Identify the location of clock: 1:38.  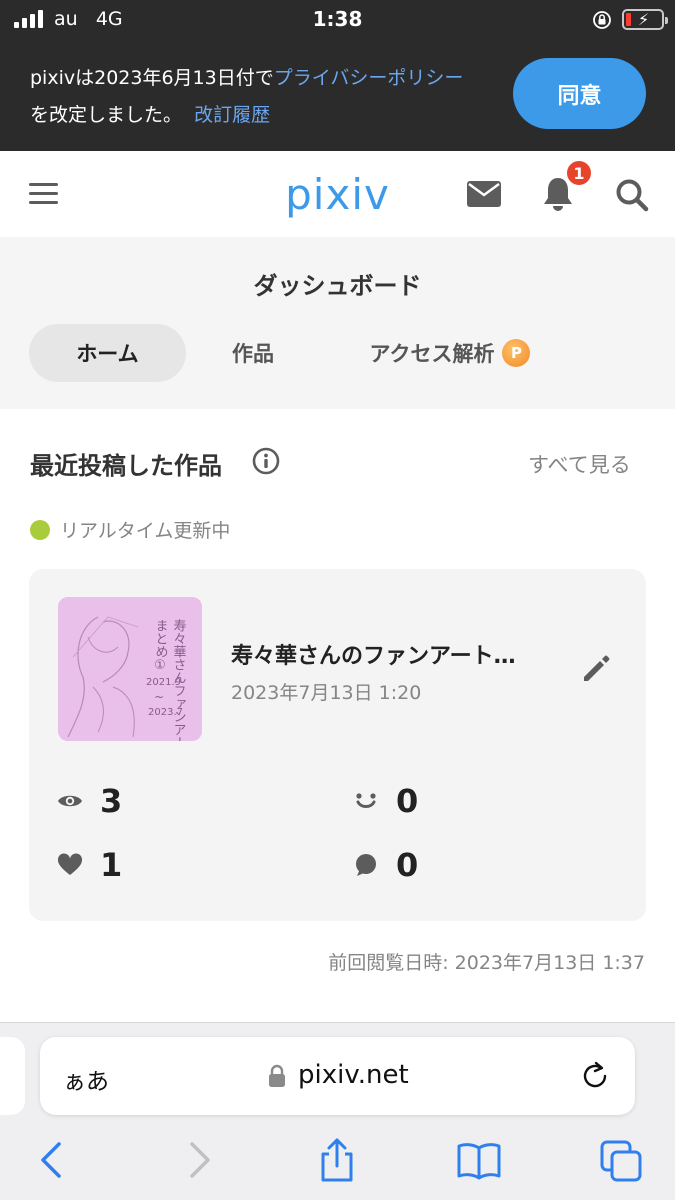
(337, 19).